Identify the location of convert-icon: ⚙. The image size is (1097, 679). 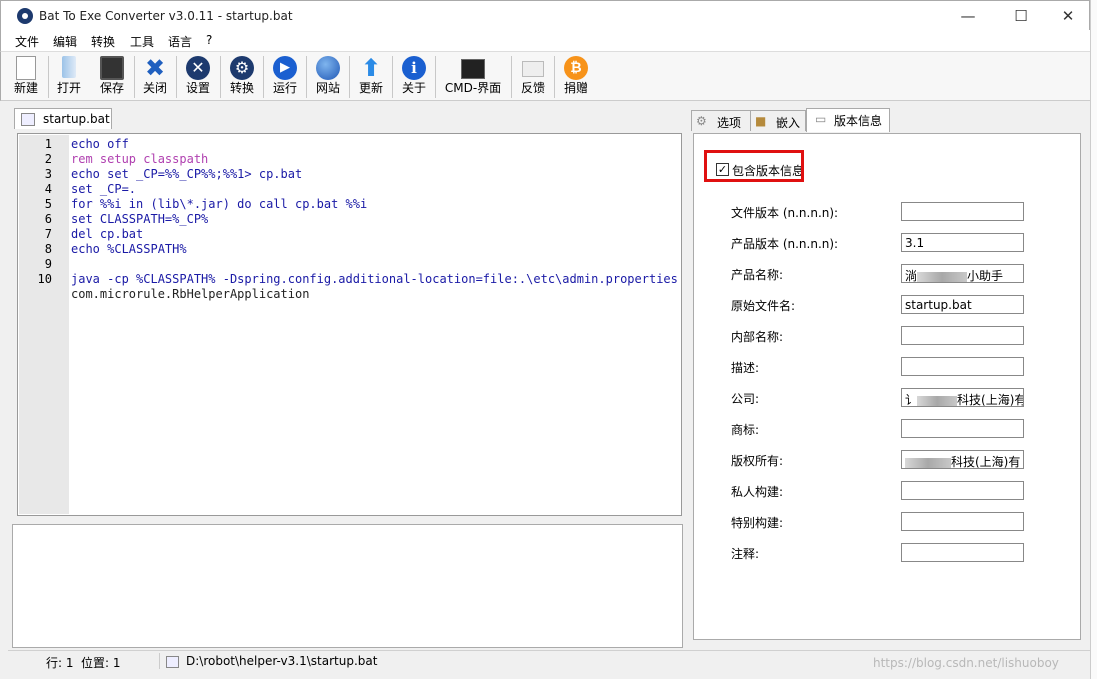
(242, 68).